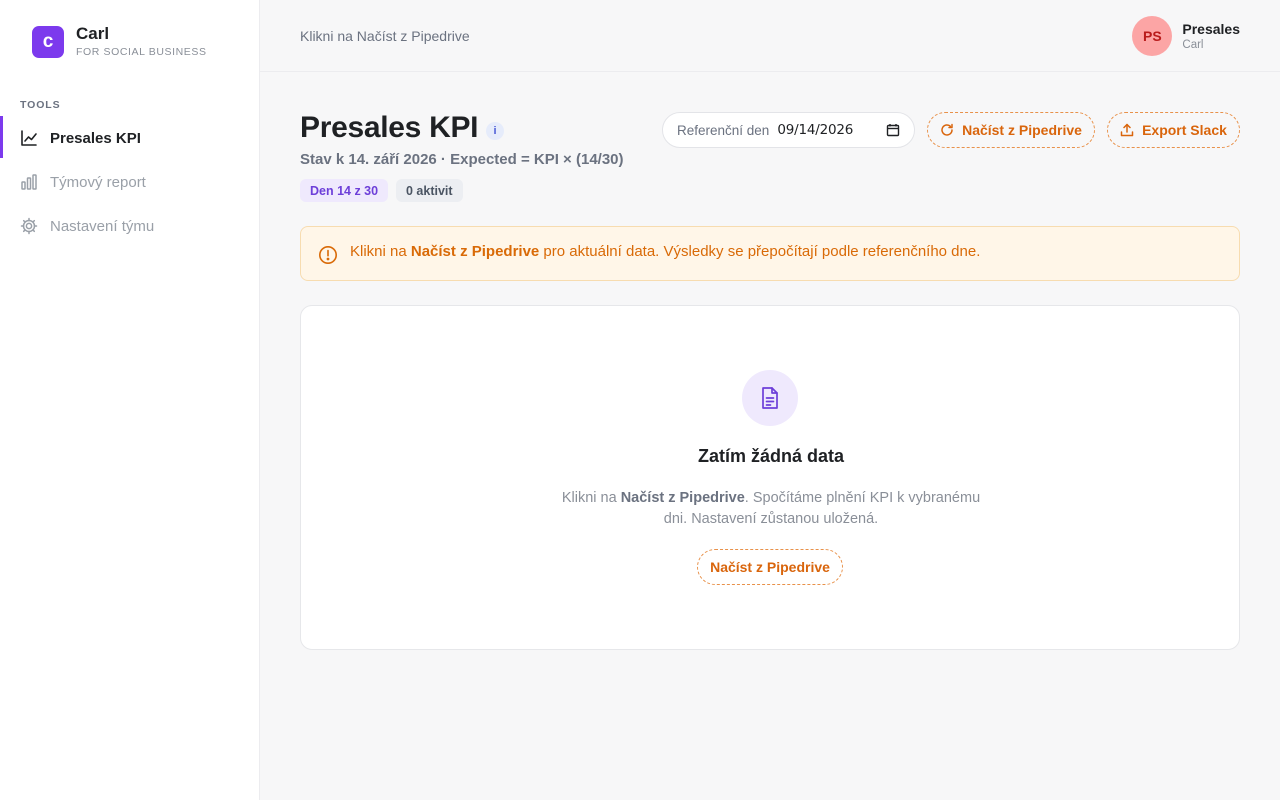  I want to click on empty-state-title: Zatím žádná data, so click(771, 456).